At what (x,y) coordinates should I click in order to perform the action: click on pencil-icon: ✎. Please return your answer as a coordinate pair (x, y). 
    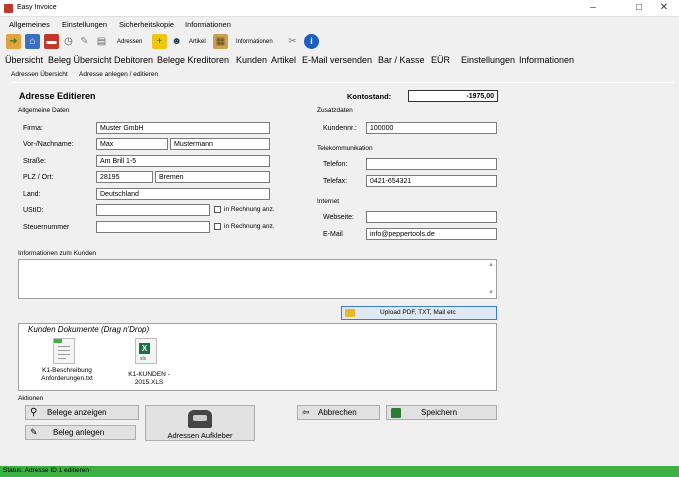
    Looking at the image, I should click on (34, 432).